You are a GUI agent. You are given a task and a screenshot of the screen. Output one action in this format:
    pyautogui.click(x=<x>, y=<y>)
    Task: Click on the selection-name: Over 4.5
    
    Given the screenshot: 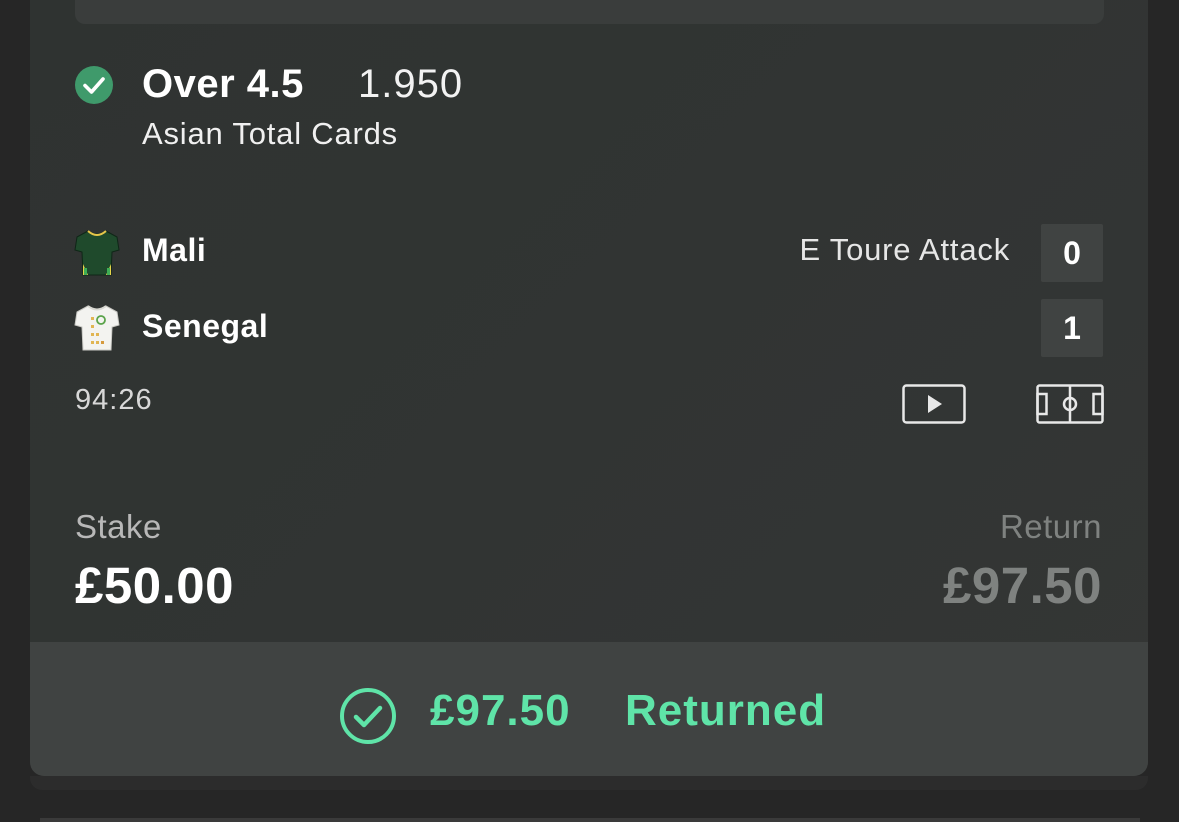 What is the action you would take?
    pyautogui.click(x=223, y=84)
    